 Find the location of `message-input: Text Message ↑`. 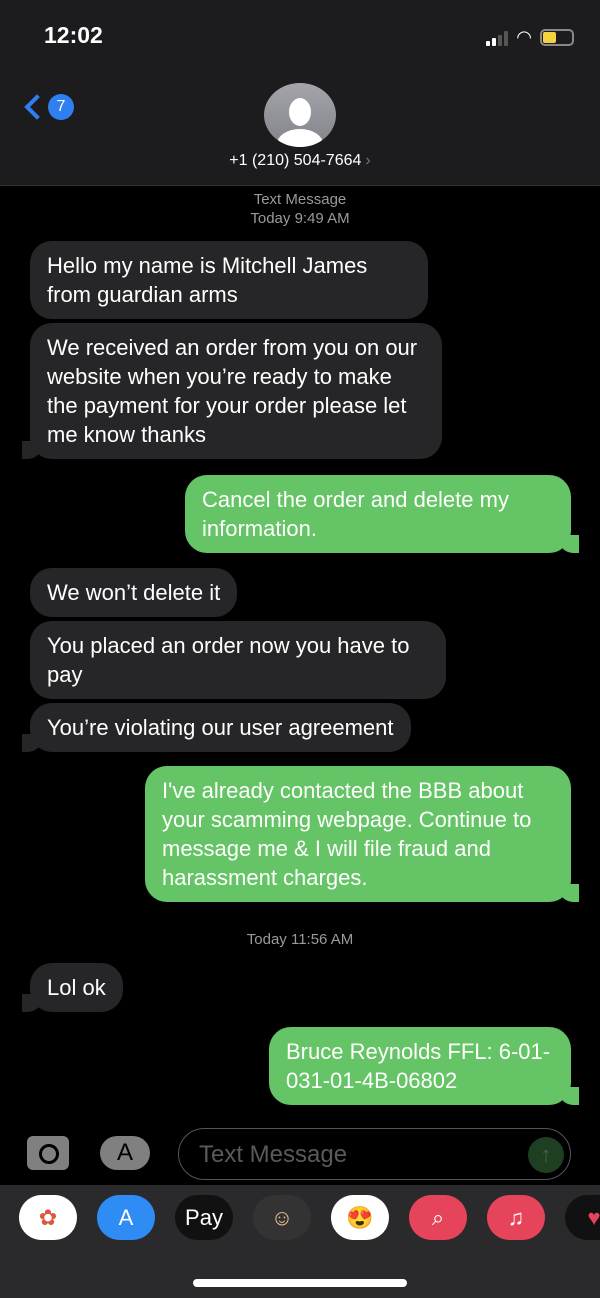

message-input: Text Message ↑ is located at coordinates (374, 1154).